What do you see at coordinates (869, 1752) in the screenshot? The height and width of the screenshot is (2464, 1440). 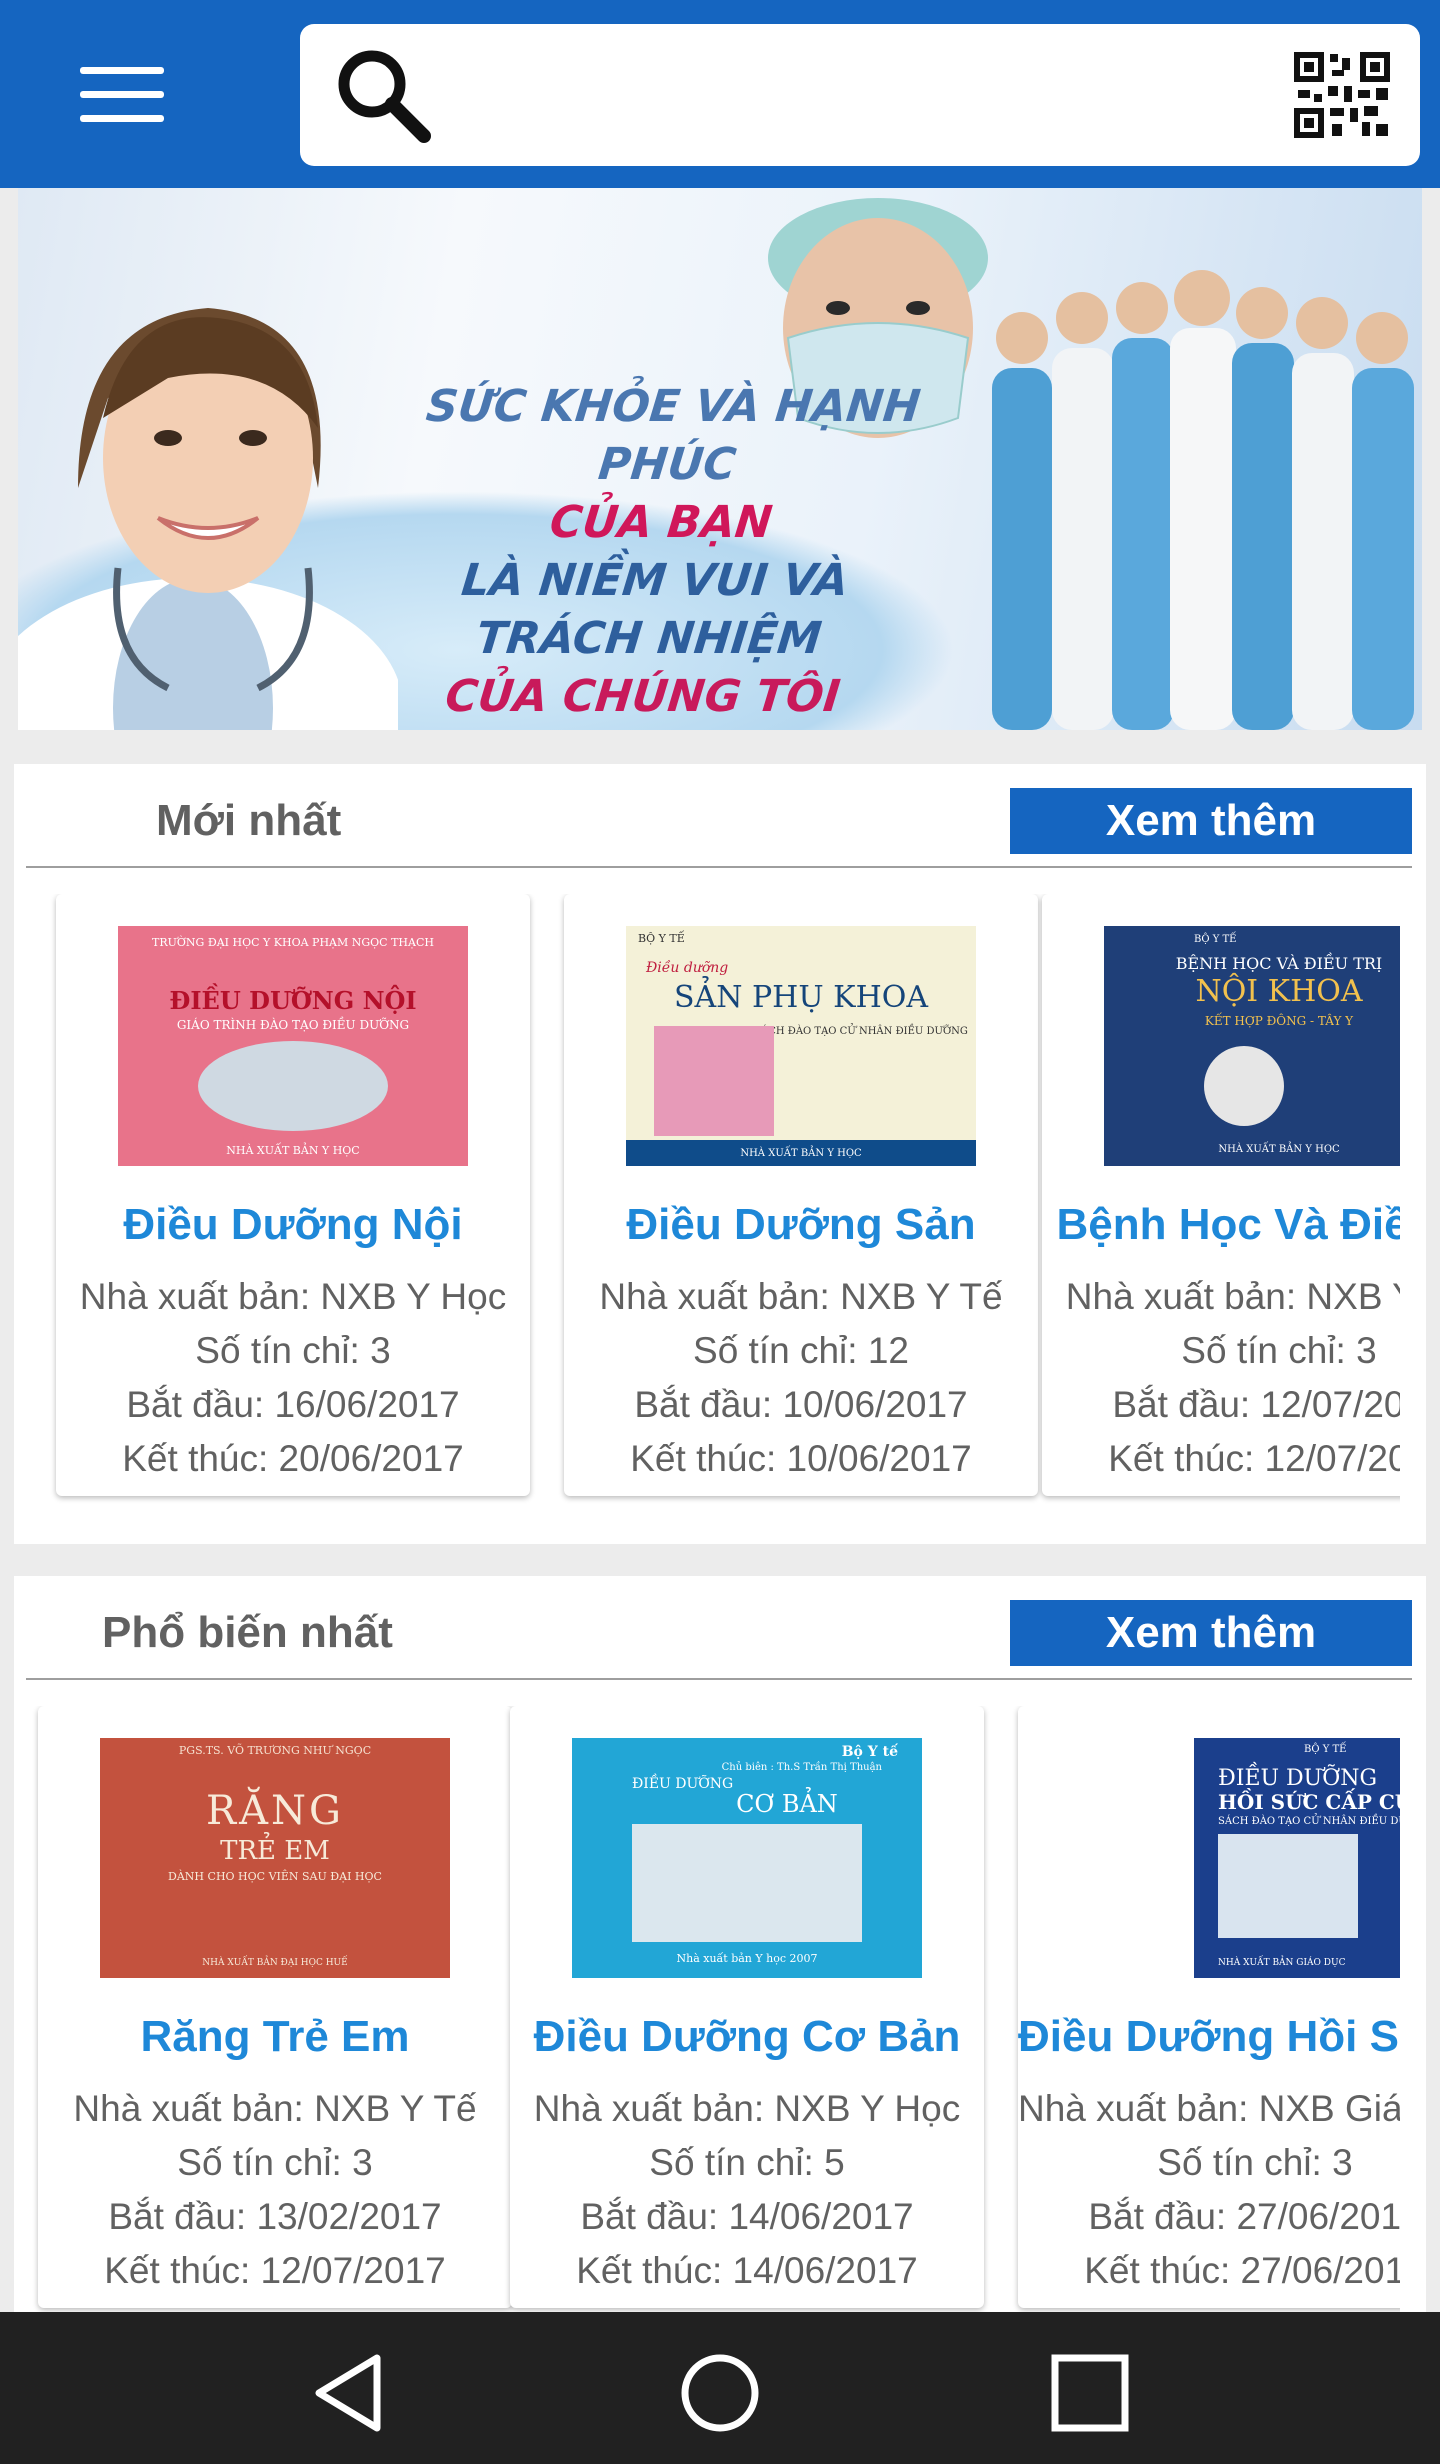 I see `cover-top-text: Bộ Y tế` at bounding box center [869, 1752].